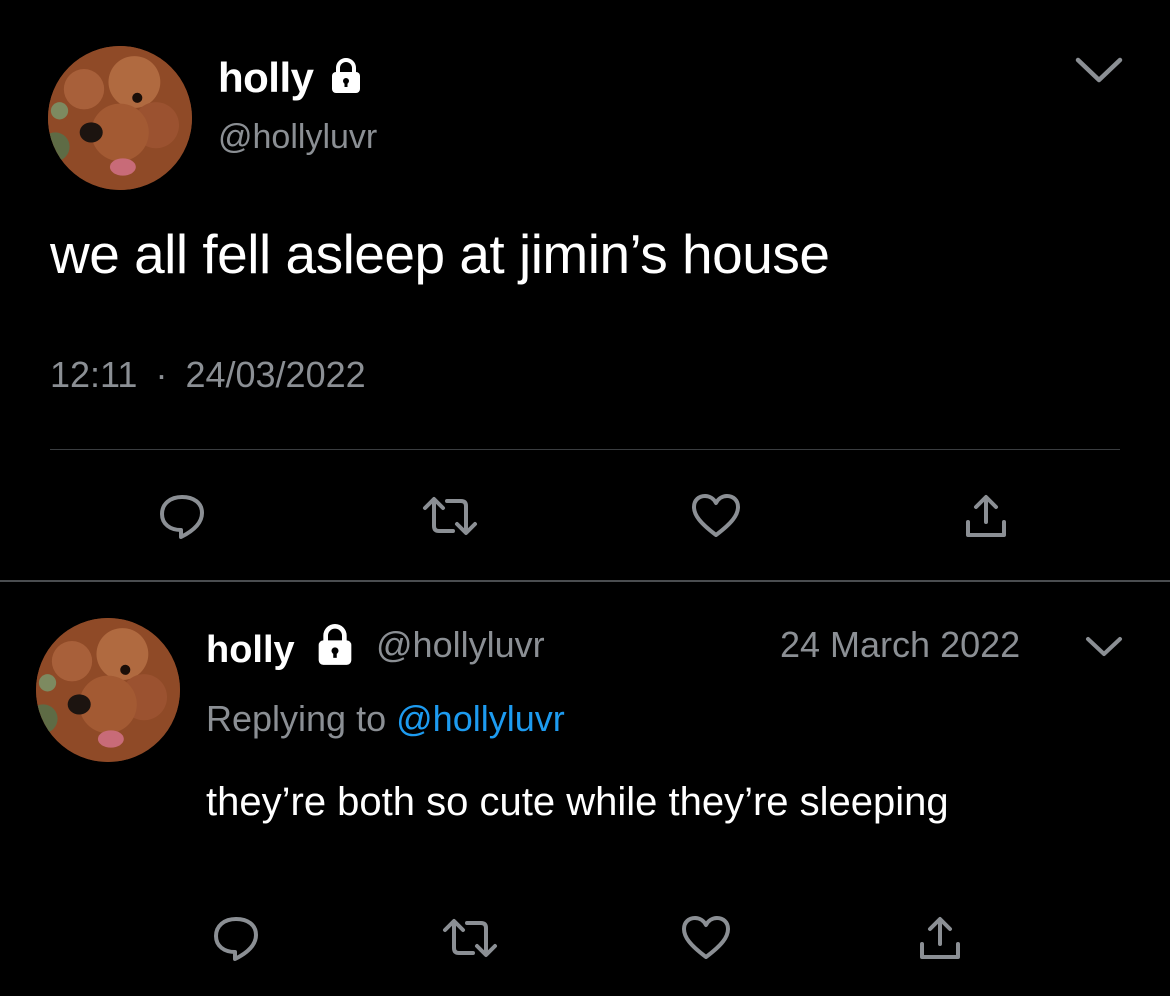 This screenshot has width=1170, height=996. I want to click on reply-display-name-text: holly, so click(250, 650).